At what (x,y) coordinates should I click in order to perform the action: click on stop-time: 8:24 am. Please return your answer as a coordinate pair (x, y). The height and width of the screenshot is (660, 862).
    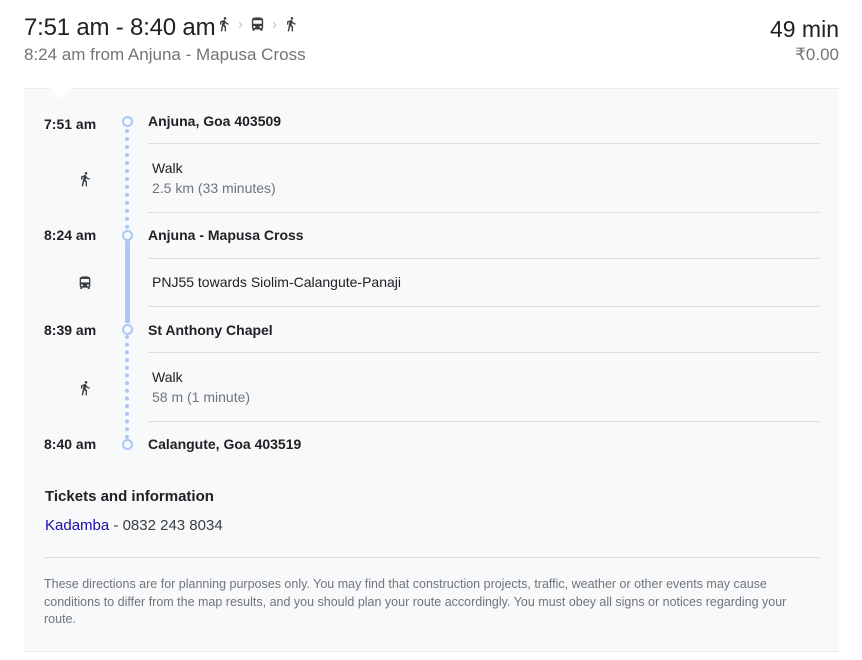
    Looking at the image, I should click on (70, 235).